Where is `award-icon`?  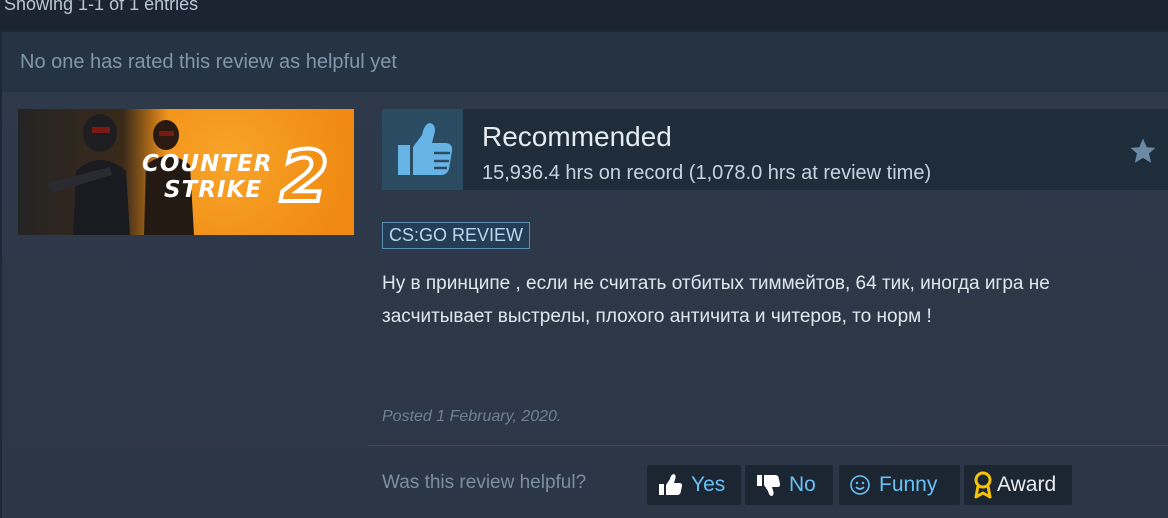
award-icon is located at coordinates (983, 485).